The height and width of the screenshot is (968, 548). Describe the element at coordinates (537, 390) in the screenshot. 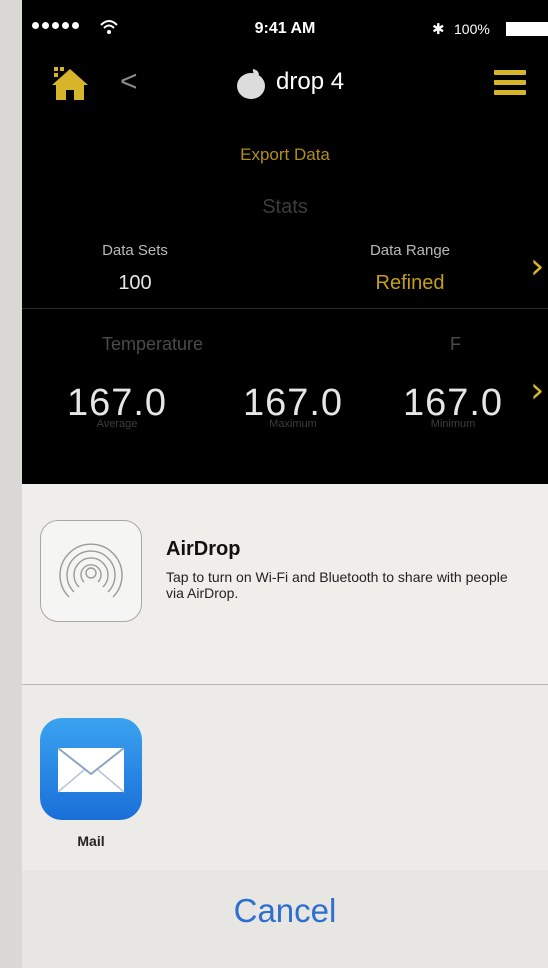

I see `temperature-chevron-icon: ›` at that location.